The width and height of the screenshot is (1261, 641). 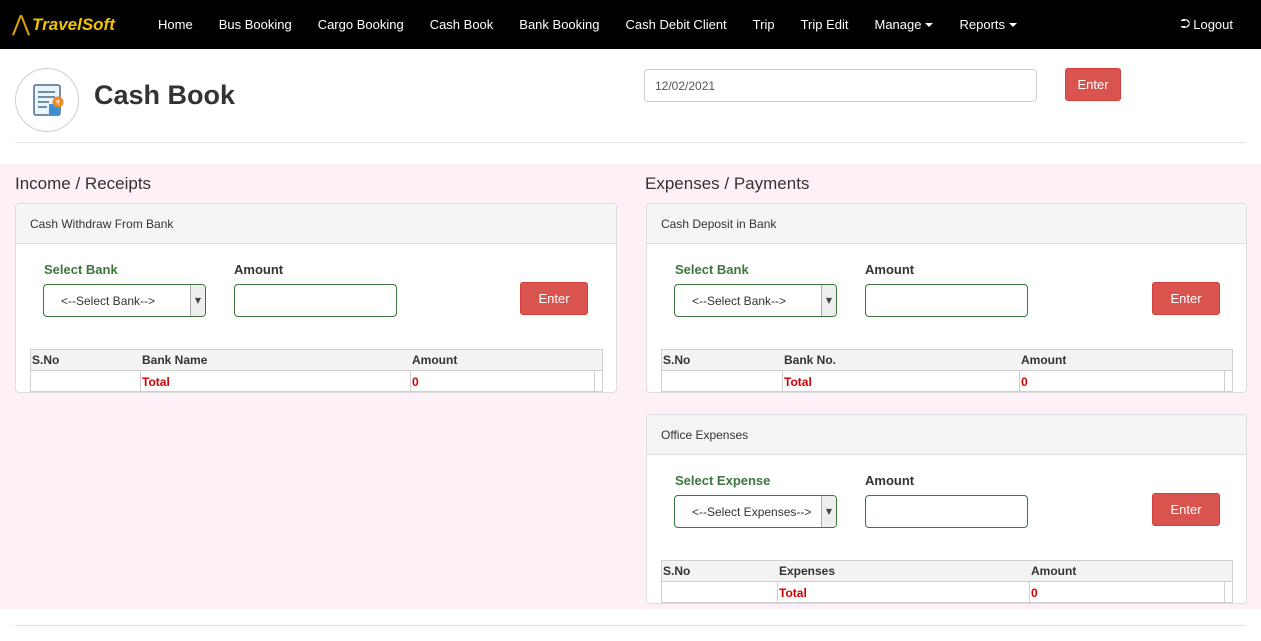 What do you see at coordinates (810, 360) in the screenshot?
I see `column-header-bank-no: Bank No.` at bounding box center [810, 360].